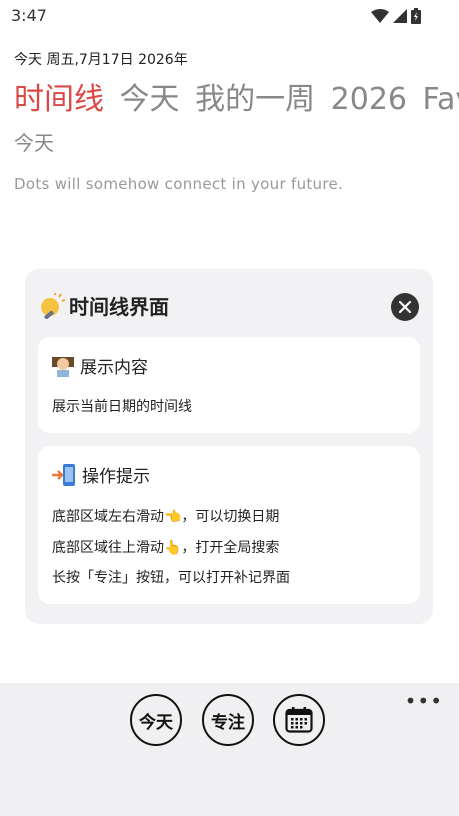  What do you see at coordinates (63, 366) in the screenshot?
I see `teacher-icon` at bounding box center [63, 366].